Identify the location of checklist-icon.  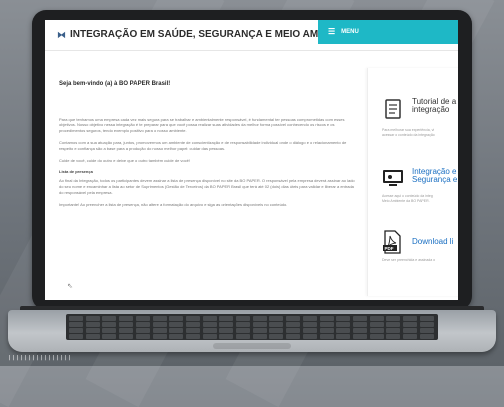
(393, 109).